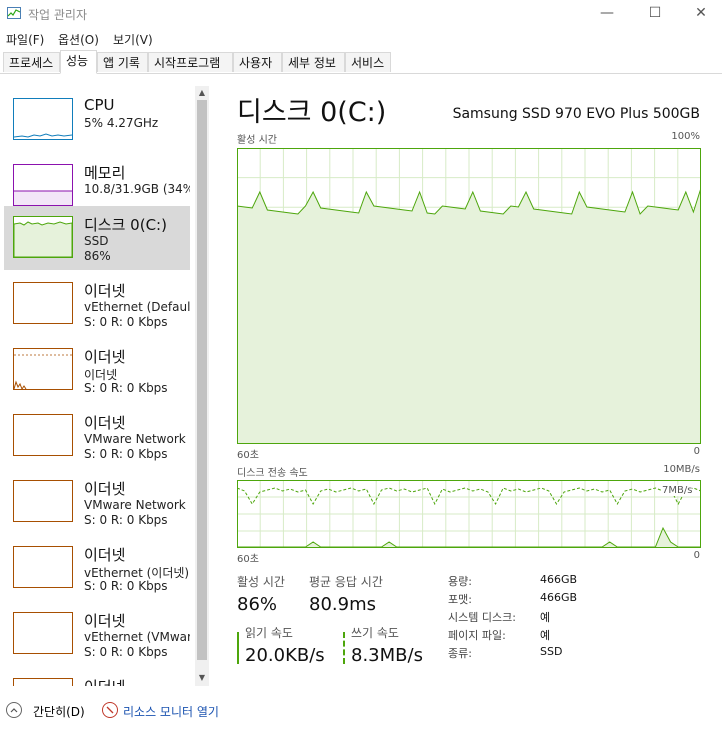 The width and height of the screenshot is (722, 733). I want to click on sidebar-item-ethernet: 이더넷 이더넷 S: 0 R: 0 Kbps, so click(97, 370).